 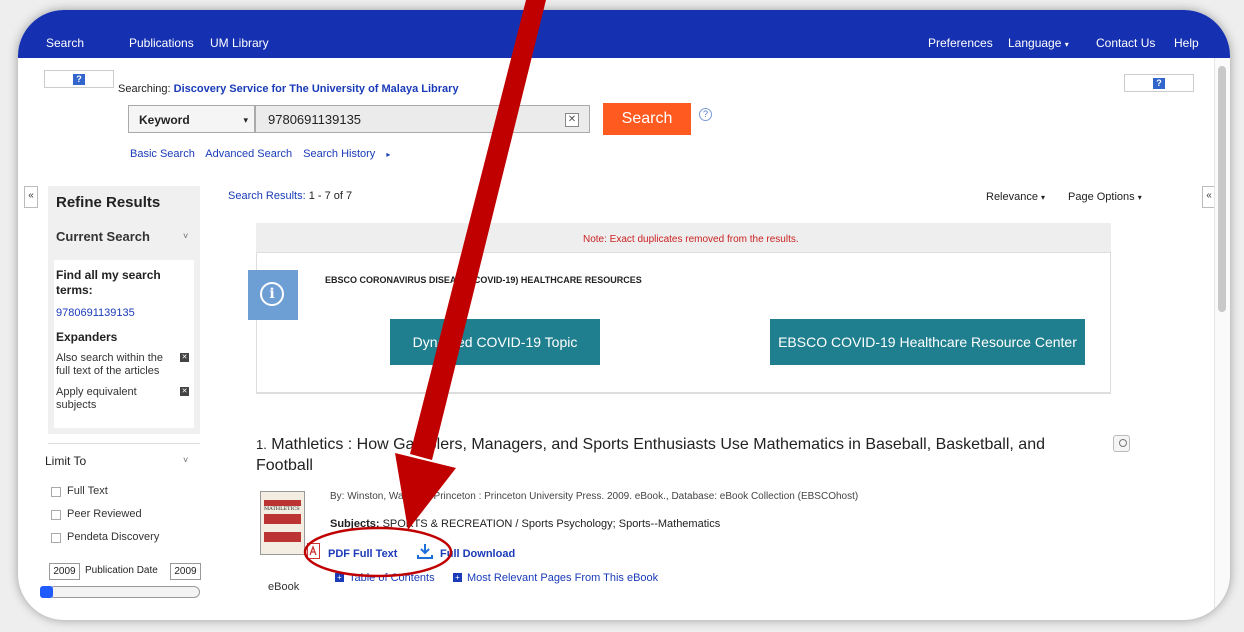 I want to click on full-text-checkbox, so click(x=56, y=492).